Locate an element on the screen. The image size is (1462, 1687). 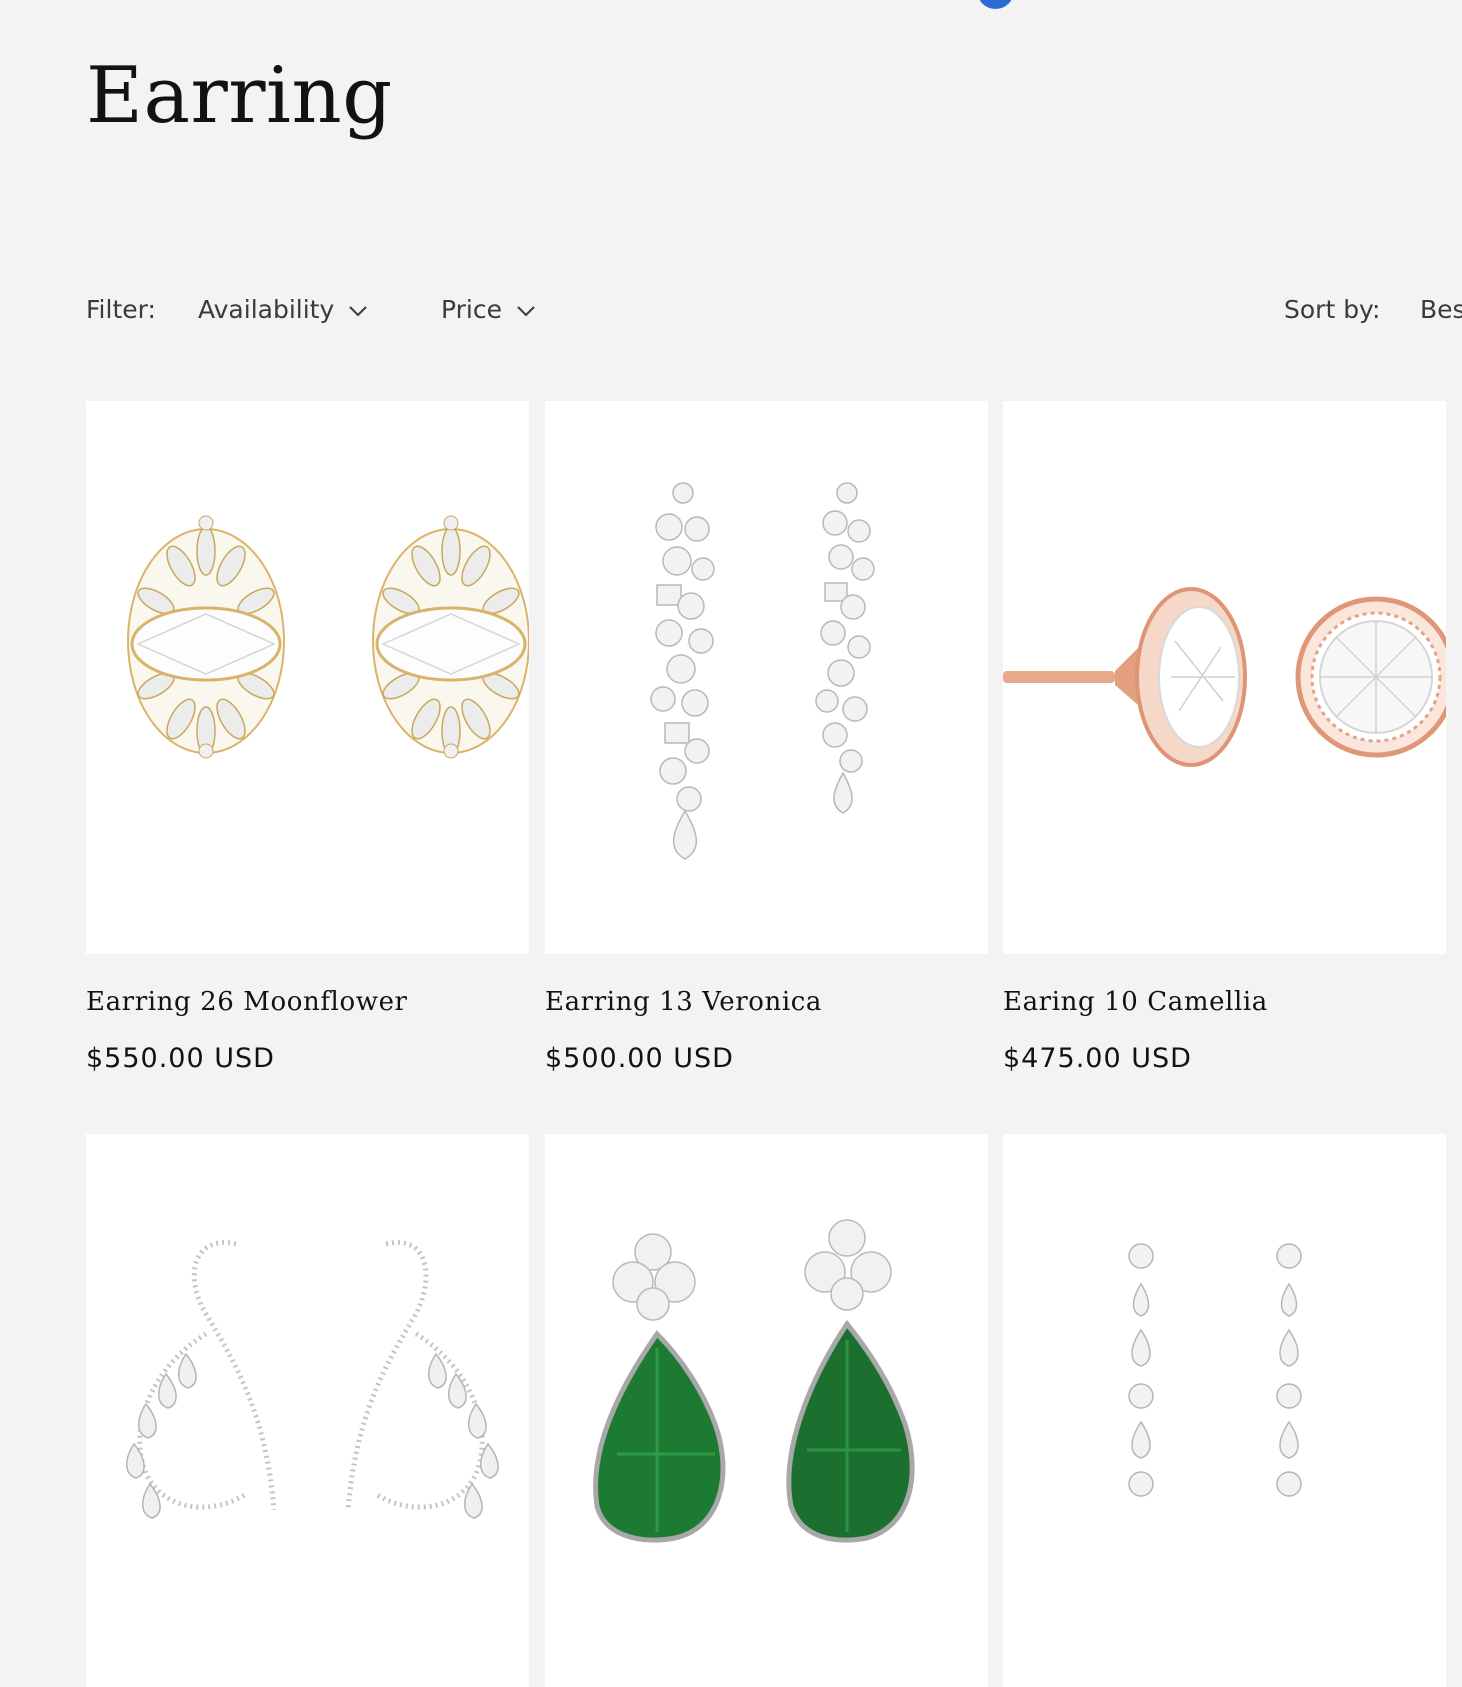
sort-select: Bes is located at coordinates (1441, 310).